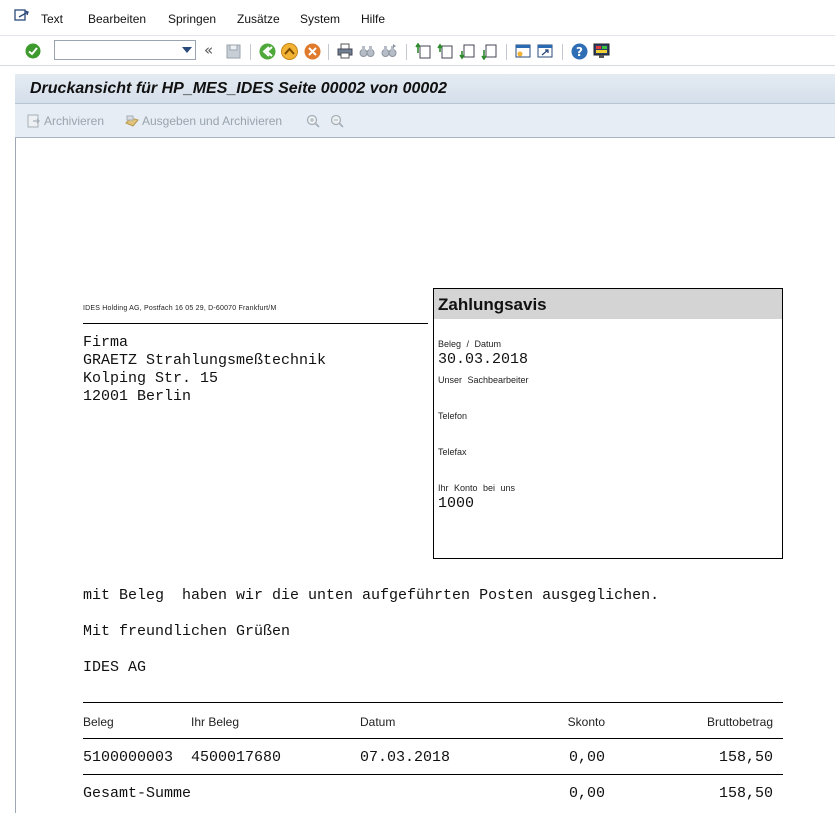 This screenshot has height=813, width=835. Describe the element at coordinates (586, 793) in the screenshot. I see `total-skonto: 0,00` at that location.